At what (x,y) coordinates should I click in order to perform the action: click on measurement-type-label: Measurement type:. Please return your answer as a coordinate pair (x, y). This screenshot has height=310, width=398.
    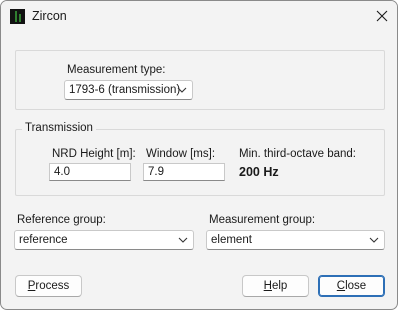
    Looking at the image, I should click on (116, 70).